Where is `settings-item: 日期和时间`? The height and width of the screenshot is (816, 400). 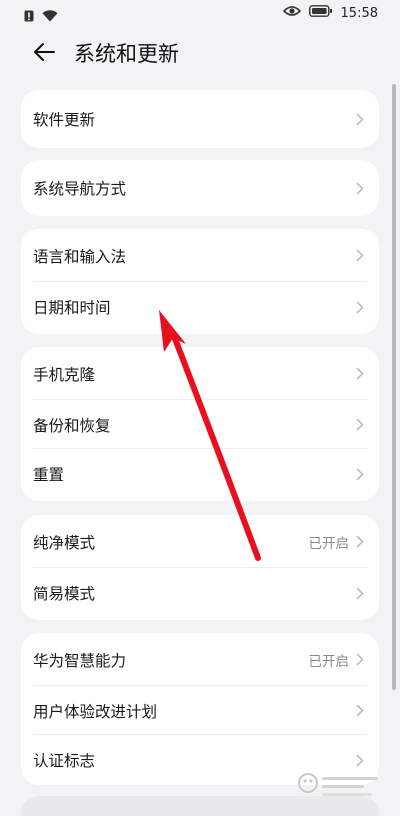 settings-item: 日期和时间 is located at coordinates (200, 307).